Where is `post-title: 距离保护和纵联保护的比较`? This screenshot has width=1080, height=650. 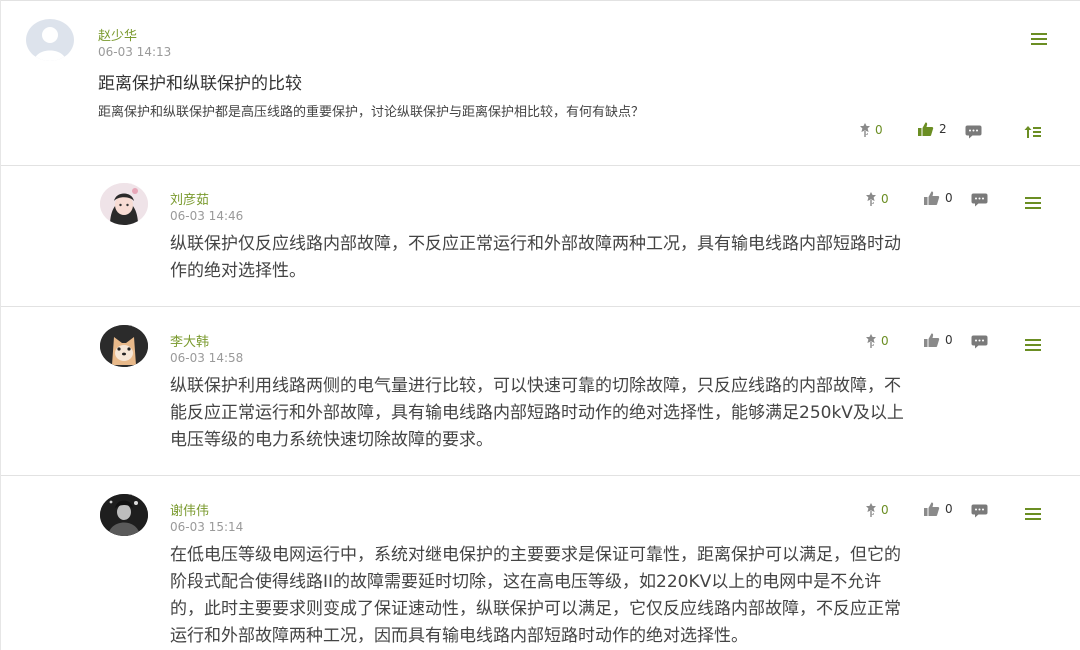
post-title: 距离保护和纵联保护的比较 is located at coordinates (200, 84).